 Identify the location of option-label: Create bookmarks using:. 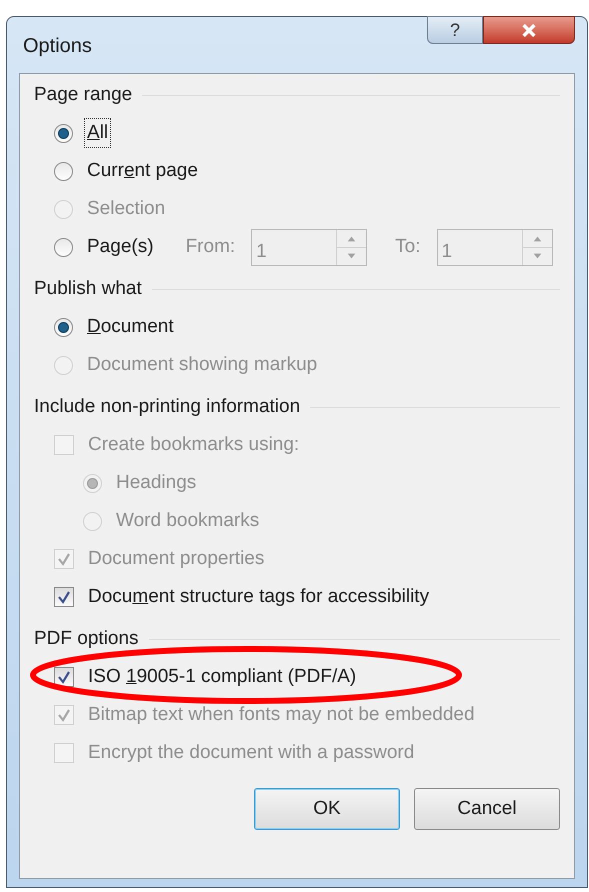
(193, 444).